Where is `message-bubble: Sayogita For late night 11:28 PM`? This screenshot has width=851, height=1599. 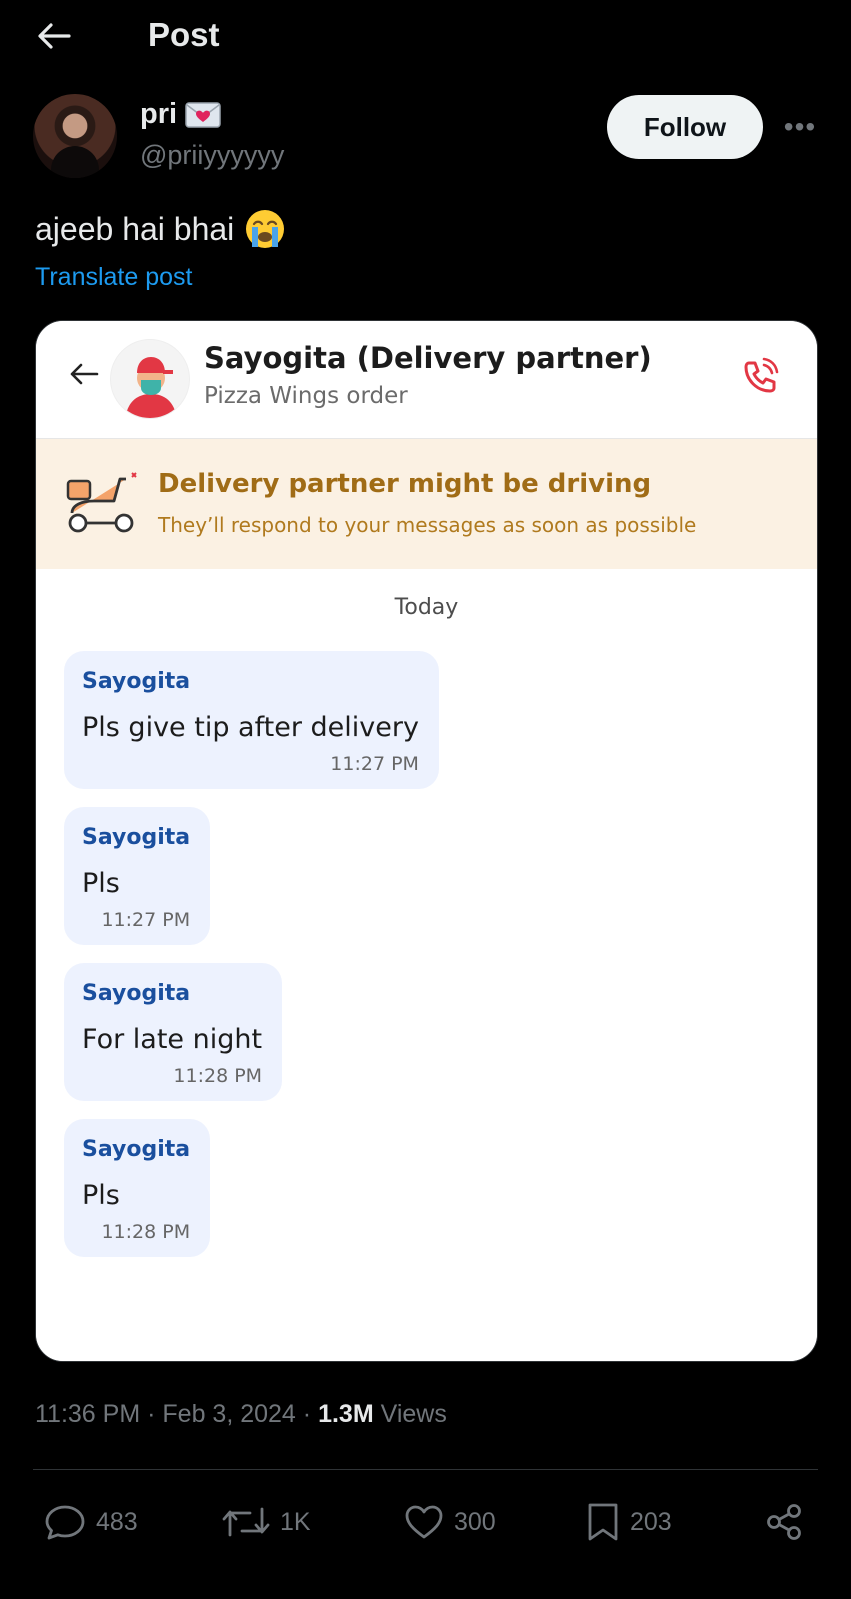
message-bubble: Sayogita For late night 11:28 PM is located at coordinates (173, 1032).